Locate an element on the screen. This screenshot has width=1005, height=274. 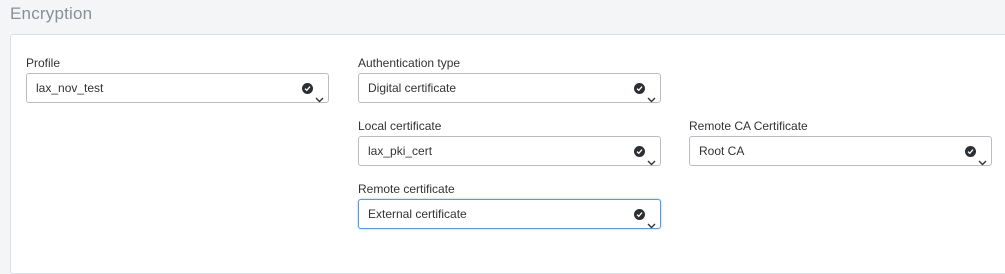
remote-ca-certificate-select: Root CA is located at coordinates (840, 151).